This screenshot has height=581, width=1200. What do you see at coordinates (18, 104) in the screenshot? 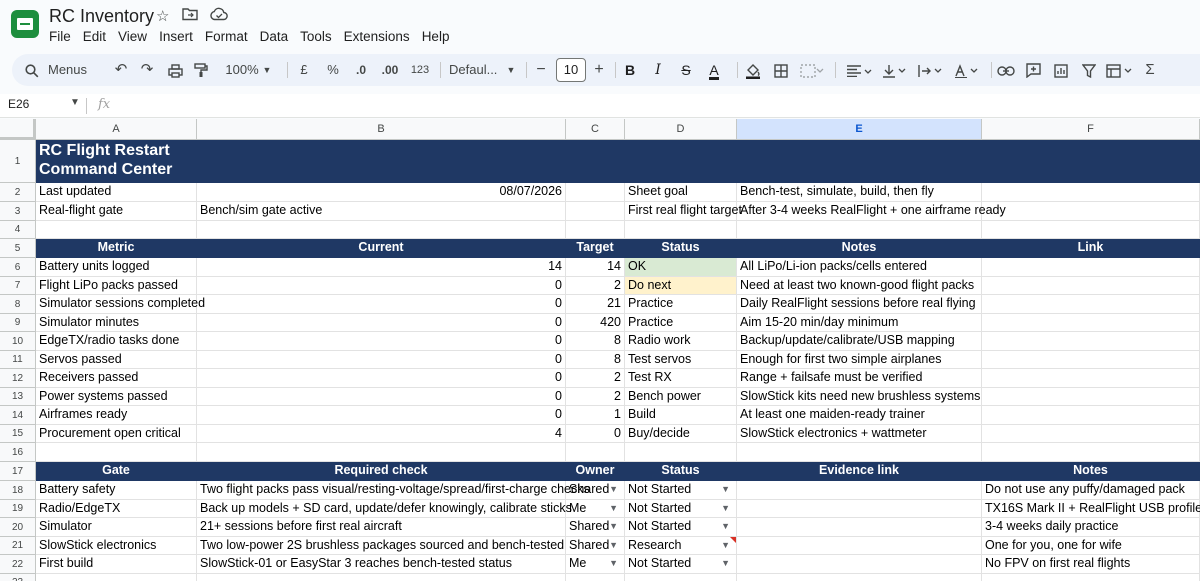
I see `name-box: E26` at bounding box center [18, 104].